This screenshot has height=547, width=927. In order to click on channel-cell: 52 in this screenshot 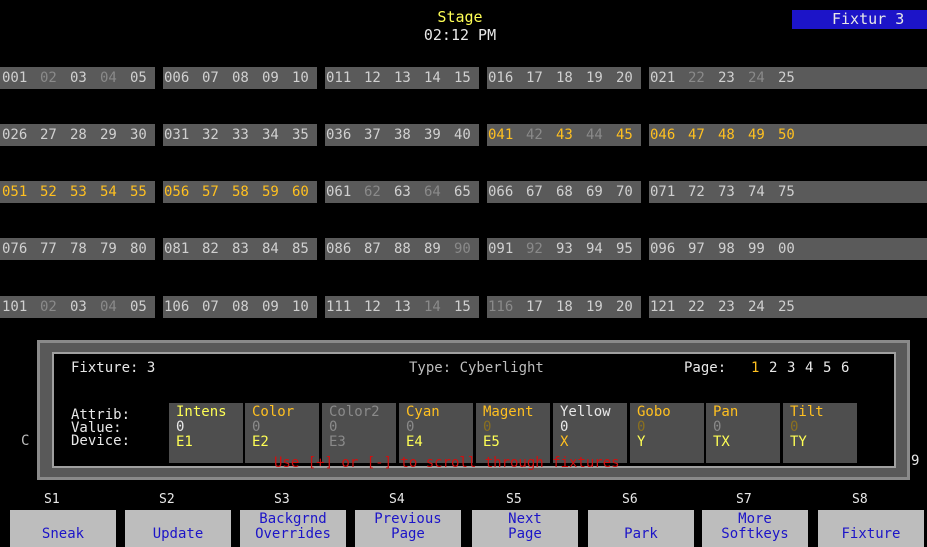, I will do `click(48, 192)`.